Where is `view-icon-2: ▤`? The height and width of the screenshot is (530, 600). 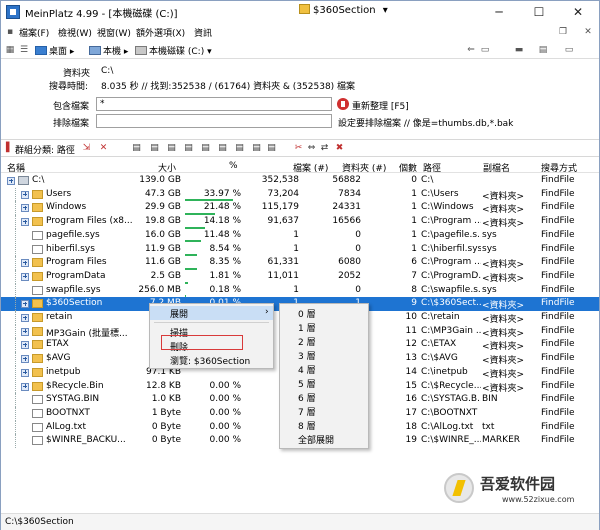 view-icon-2: ▤ is located at coordinates (154, 148).